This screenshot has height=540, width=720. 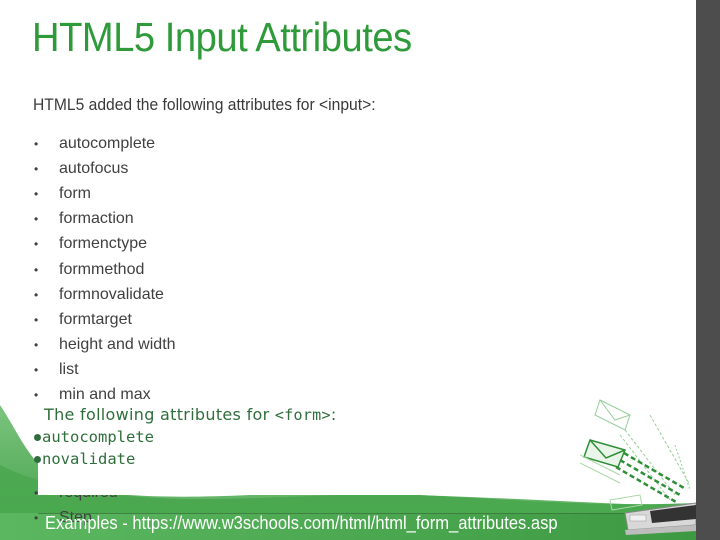 I want to click on list-item: • autocomplete, so click(x=105, y=143).